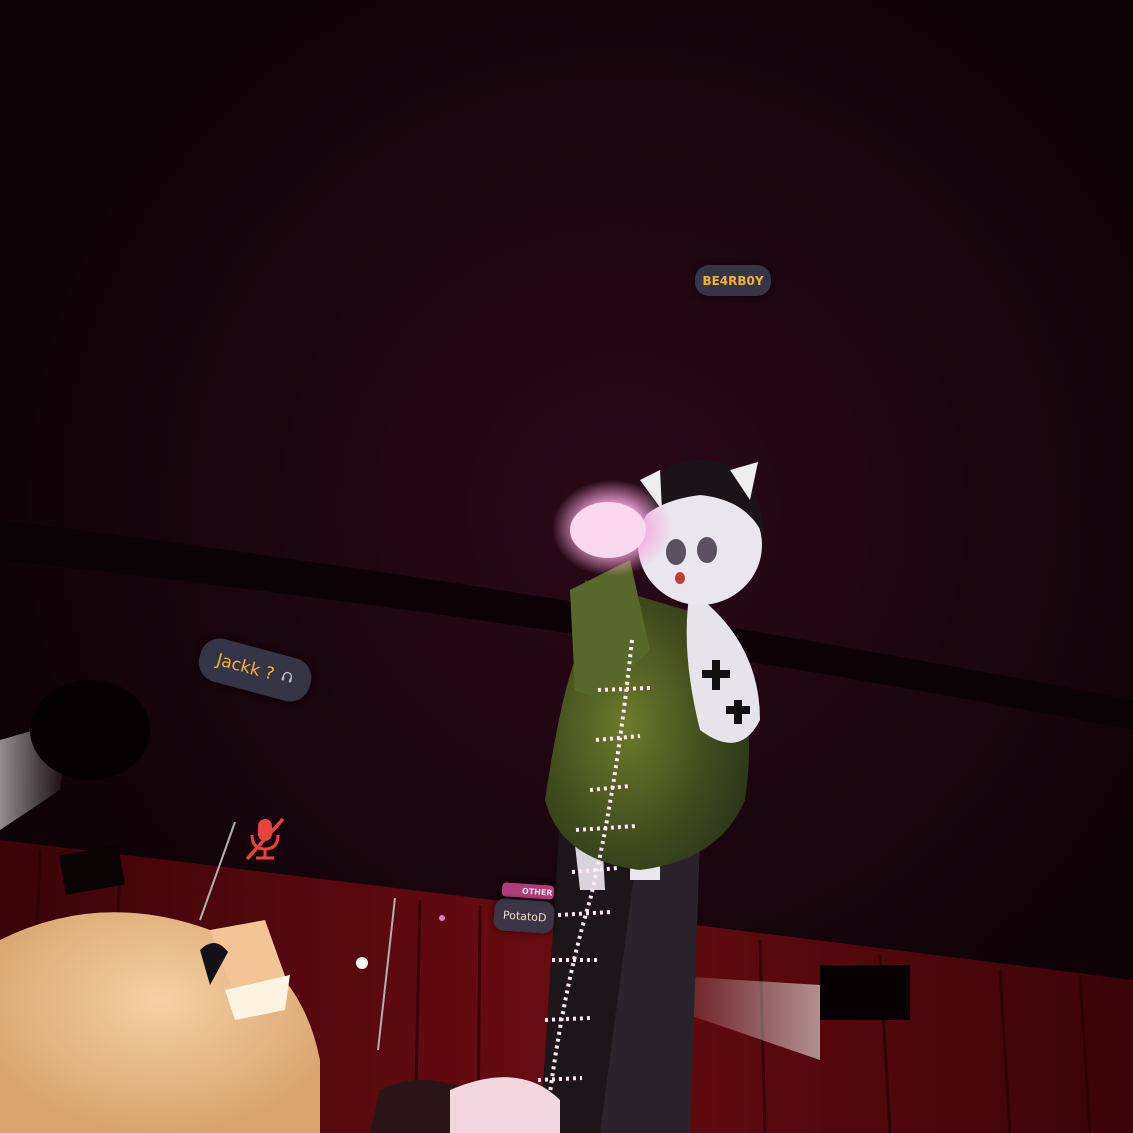 The image size is (1133, 1133). Describe the element at coordinates (245, 667) in the screenshot. I see `nameplate-jack-label: Jackk ?` at that location.